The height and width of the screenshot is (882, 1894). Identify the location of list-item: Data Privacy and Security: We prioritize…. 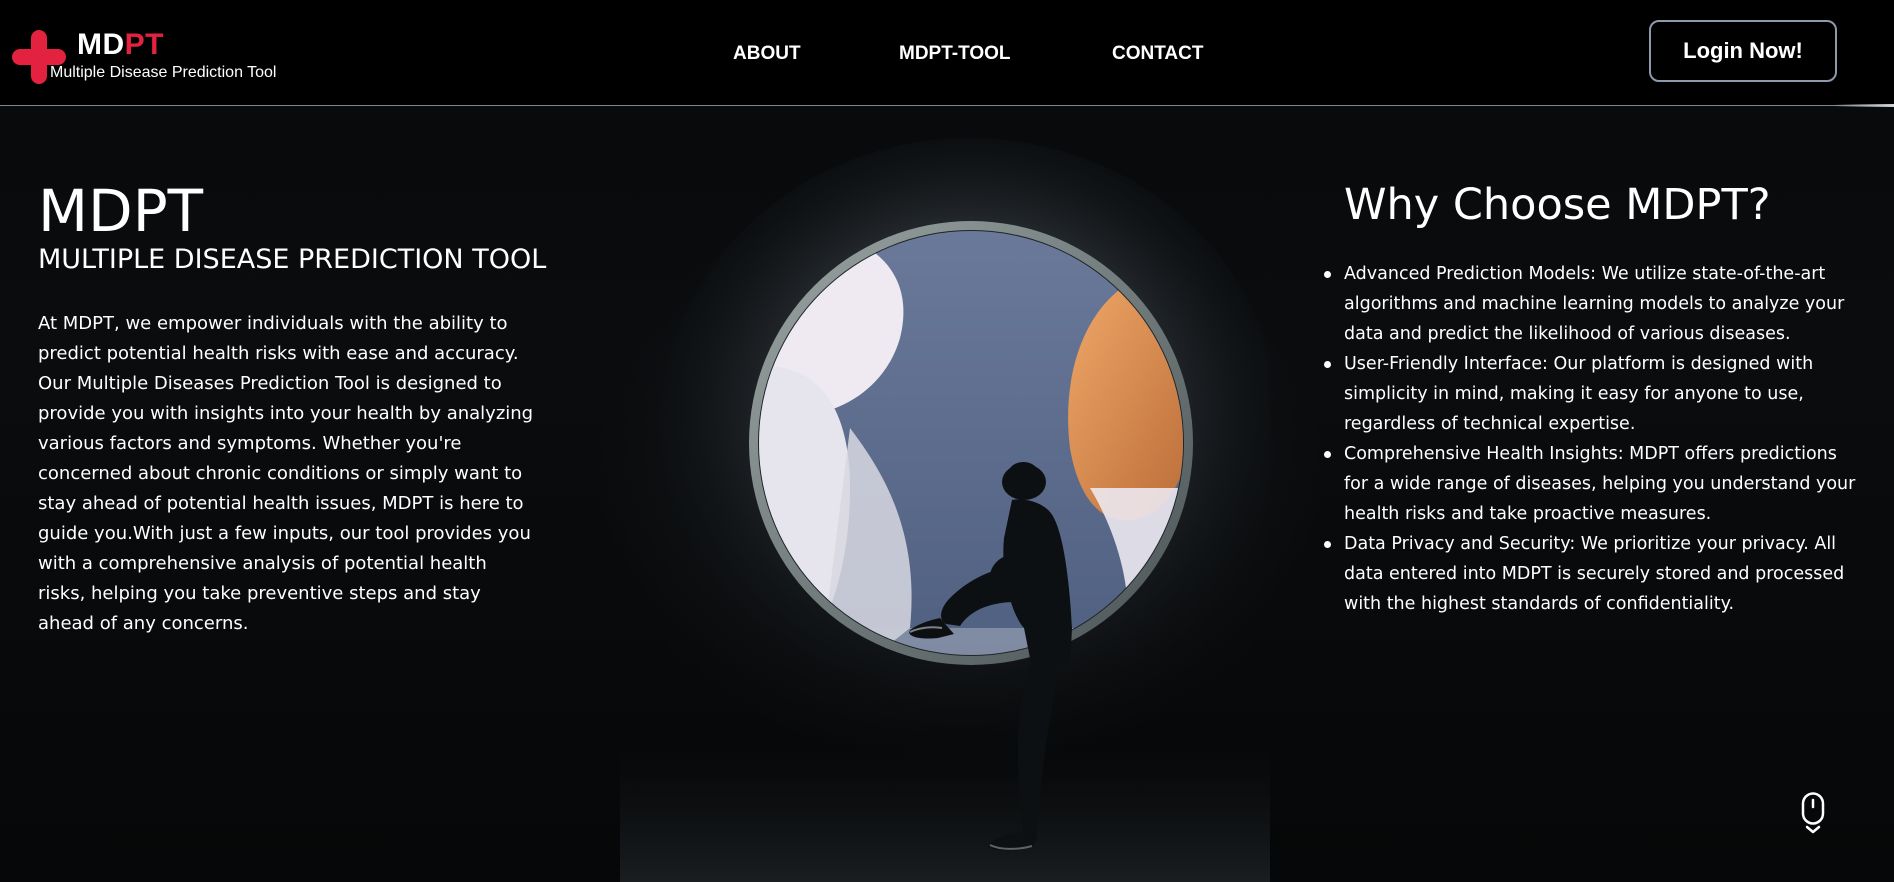
(1594, 574).